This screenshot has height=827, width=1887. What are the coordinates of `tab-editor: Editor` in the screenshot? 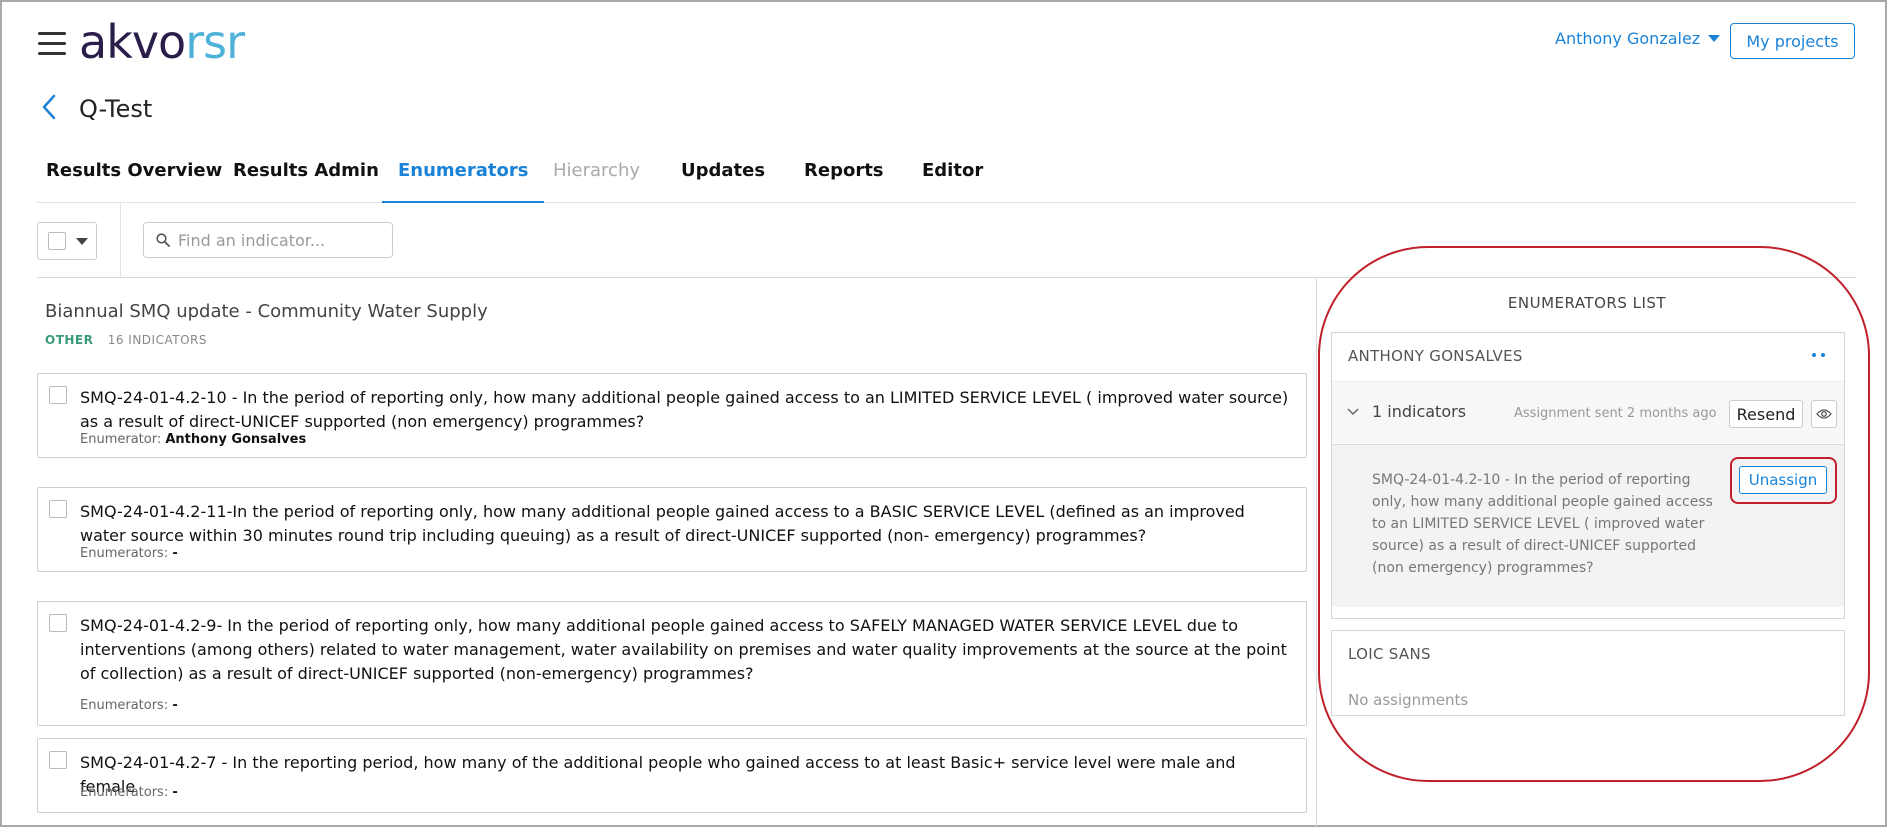 It's located at (952, 181).